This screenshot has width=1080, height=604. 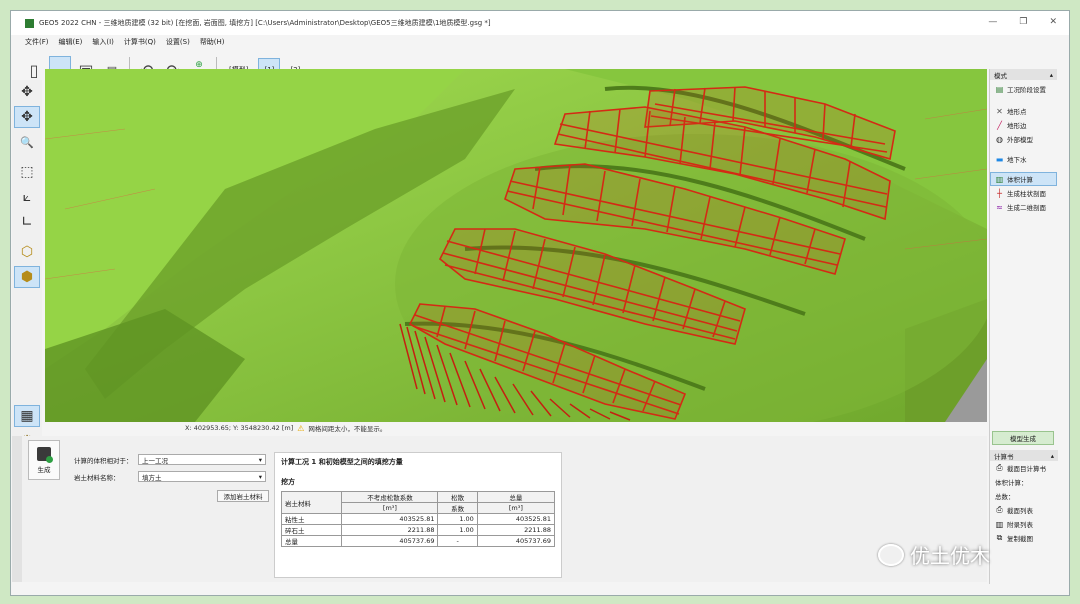 I want to click on report-item-label: 截面目计算书, so click(x=1026, y=469).